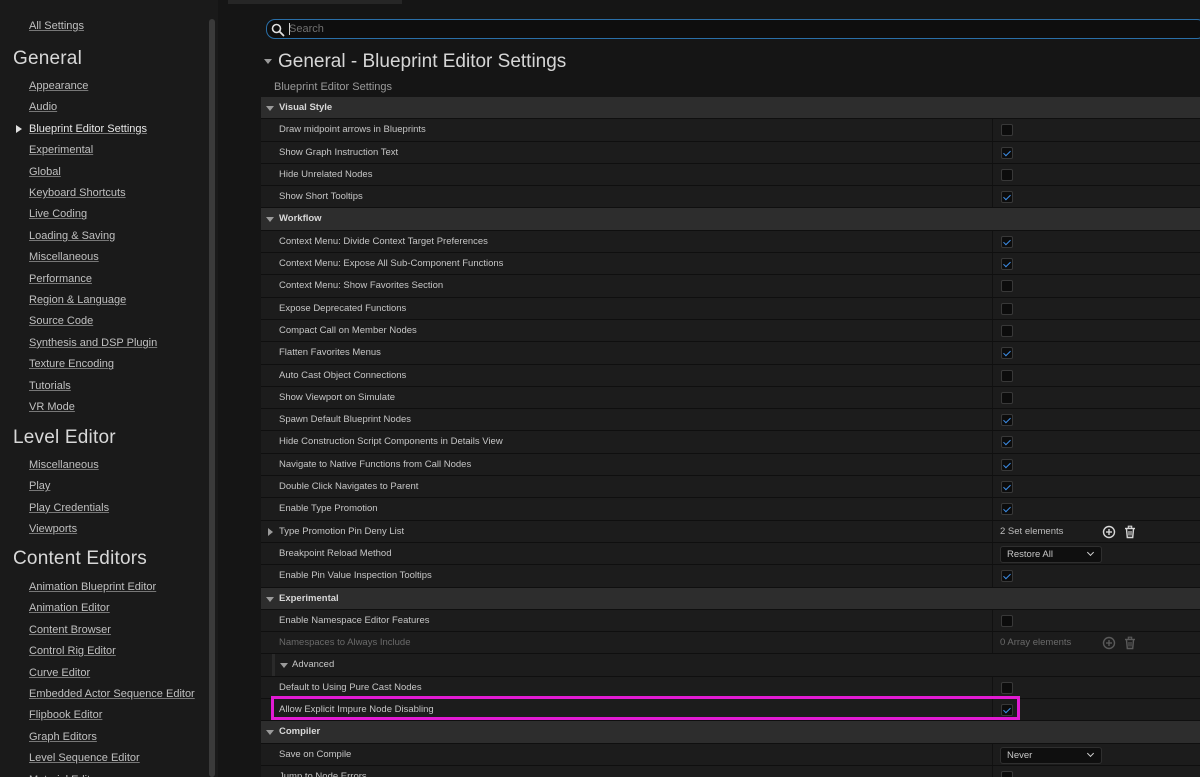 The width and height of the screenshot is (1200, 777). I want to click on sidebar-item-embedded-actor-sequence-editor: Embedded Actor Sequence Editor, so click(112, 694).